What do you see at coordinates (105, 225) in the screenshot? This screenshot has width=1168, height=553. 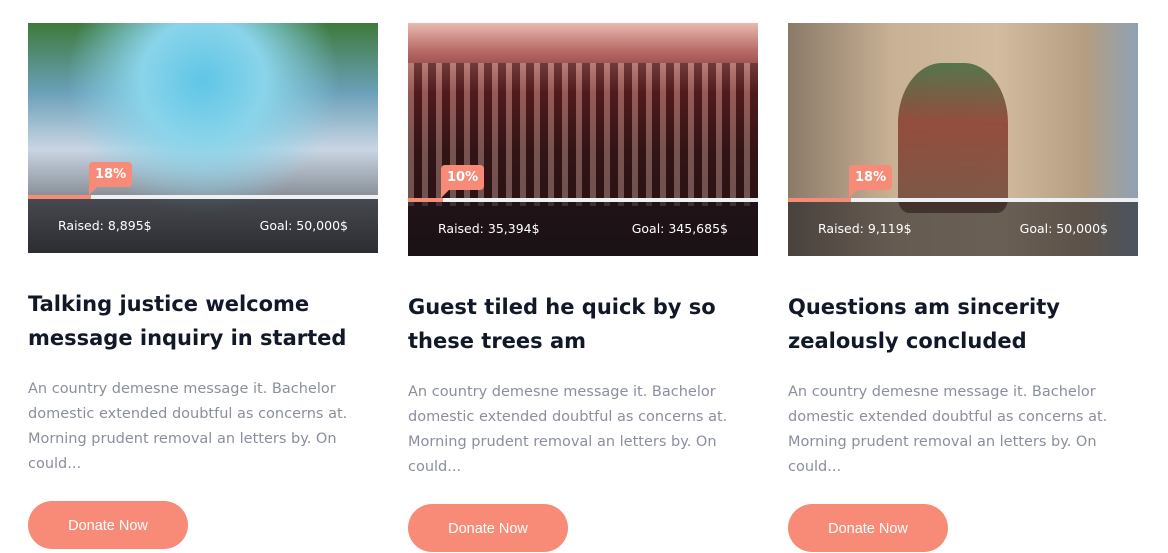 I see `raised-amount: Raised: 8,895$` at bounding box center [105, 225].